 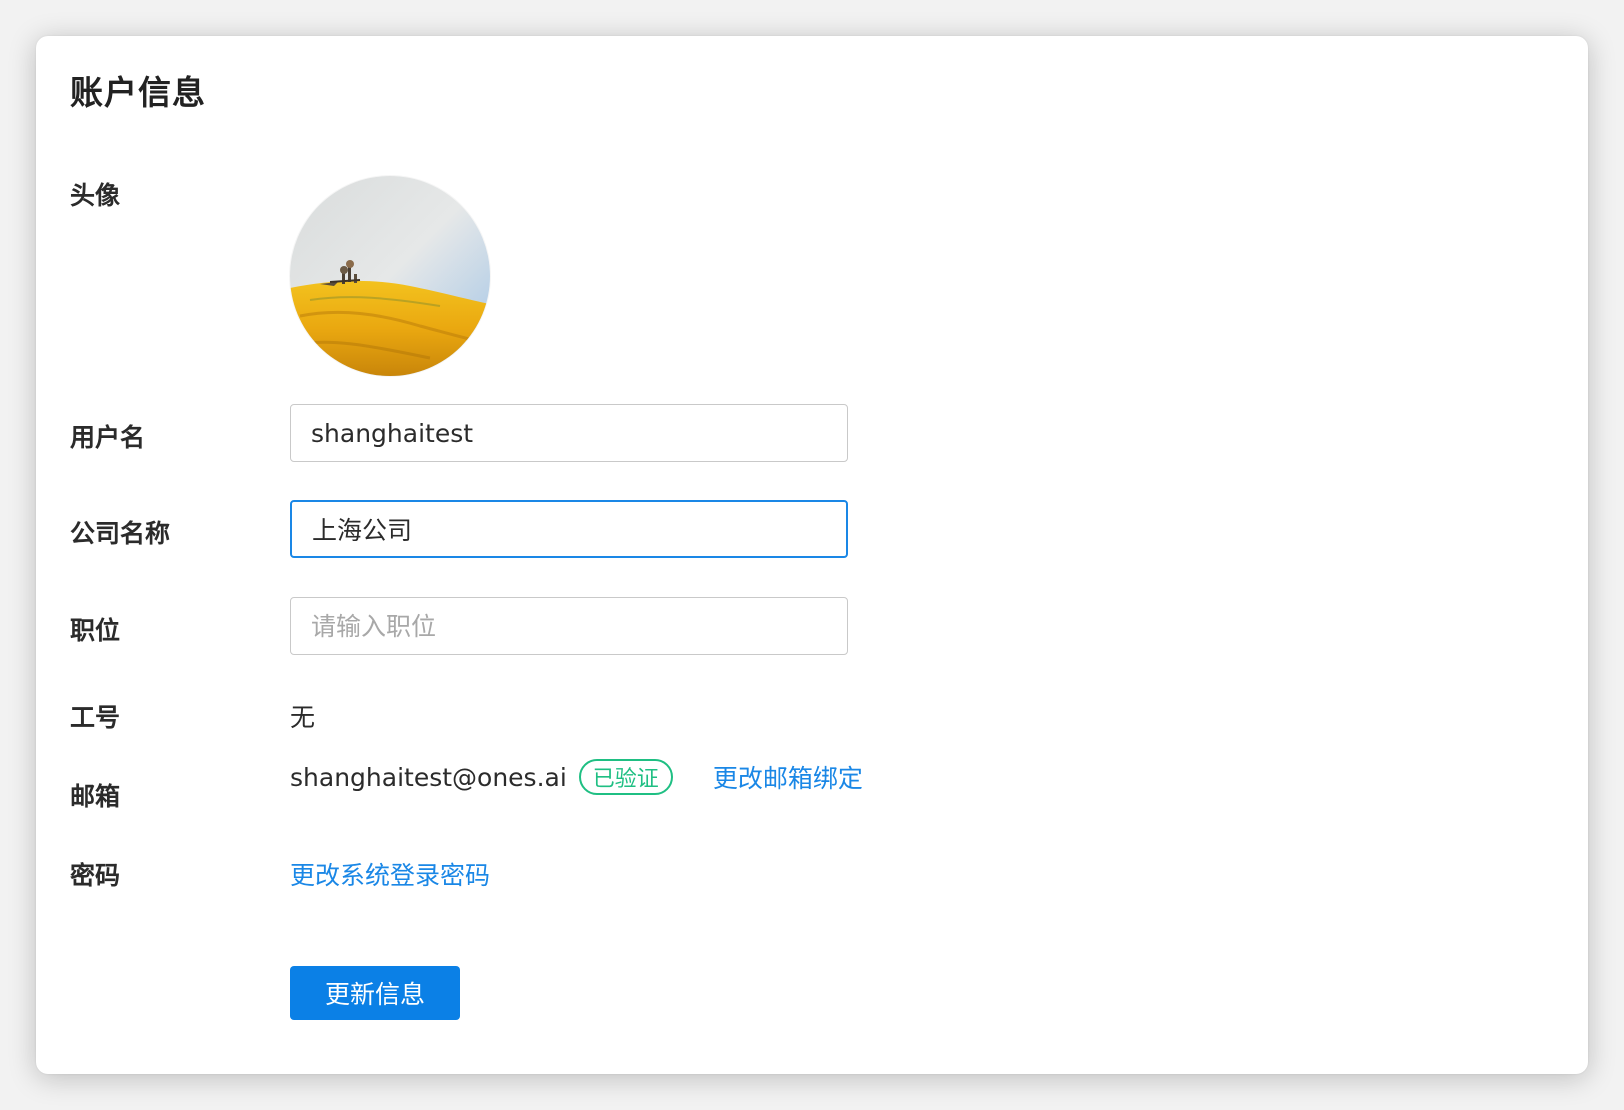 What do you see at coordinates (303, 717) in the screenshot?
I see `employee-id-value: 无` at bounding box center [303, 717].